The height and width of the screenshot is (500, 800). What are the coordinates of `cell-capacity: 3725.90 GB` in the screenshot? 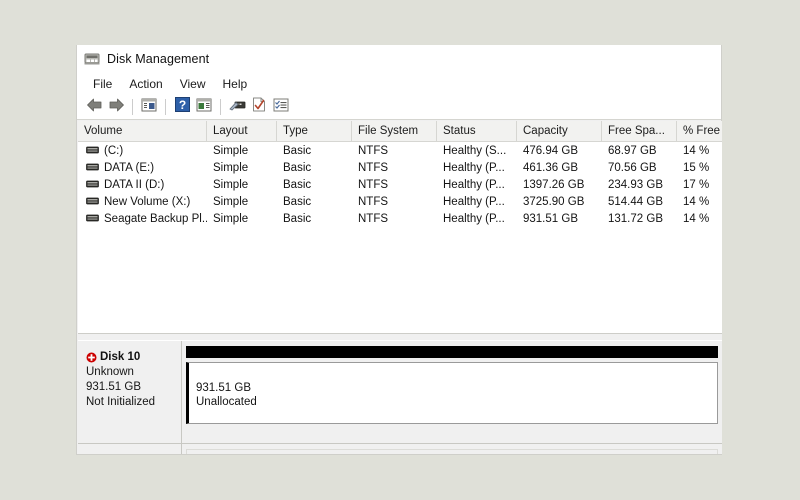 It's located at (554, 201).